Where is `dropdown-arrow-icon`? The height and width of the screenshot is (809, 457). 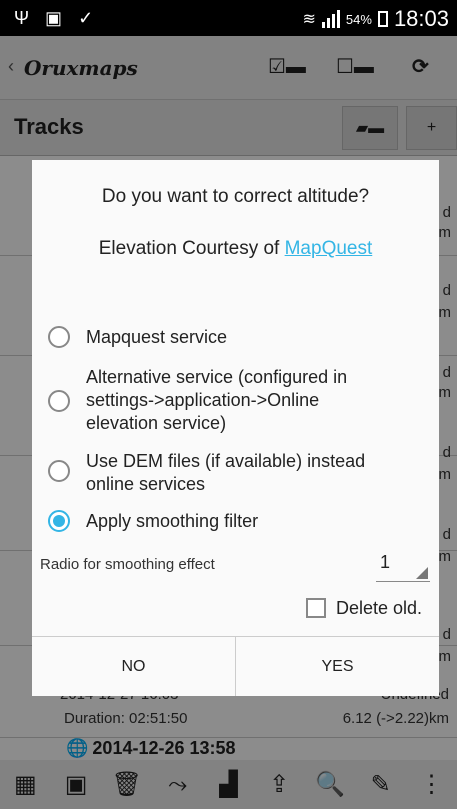 dropdown-arrow-icon is located at coordinates (422, 573).